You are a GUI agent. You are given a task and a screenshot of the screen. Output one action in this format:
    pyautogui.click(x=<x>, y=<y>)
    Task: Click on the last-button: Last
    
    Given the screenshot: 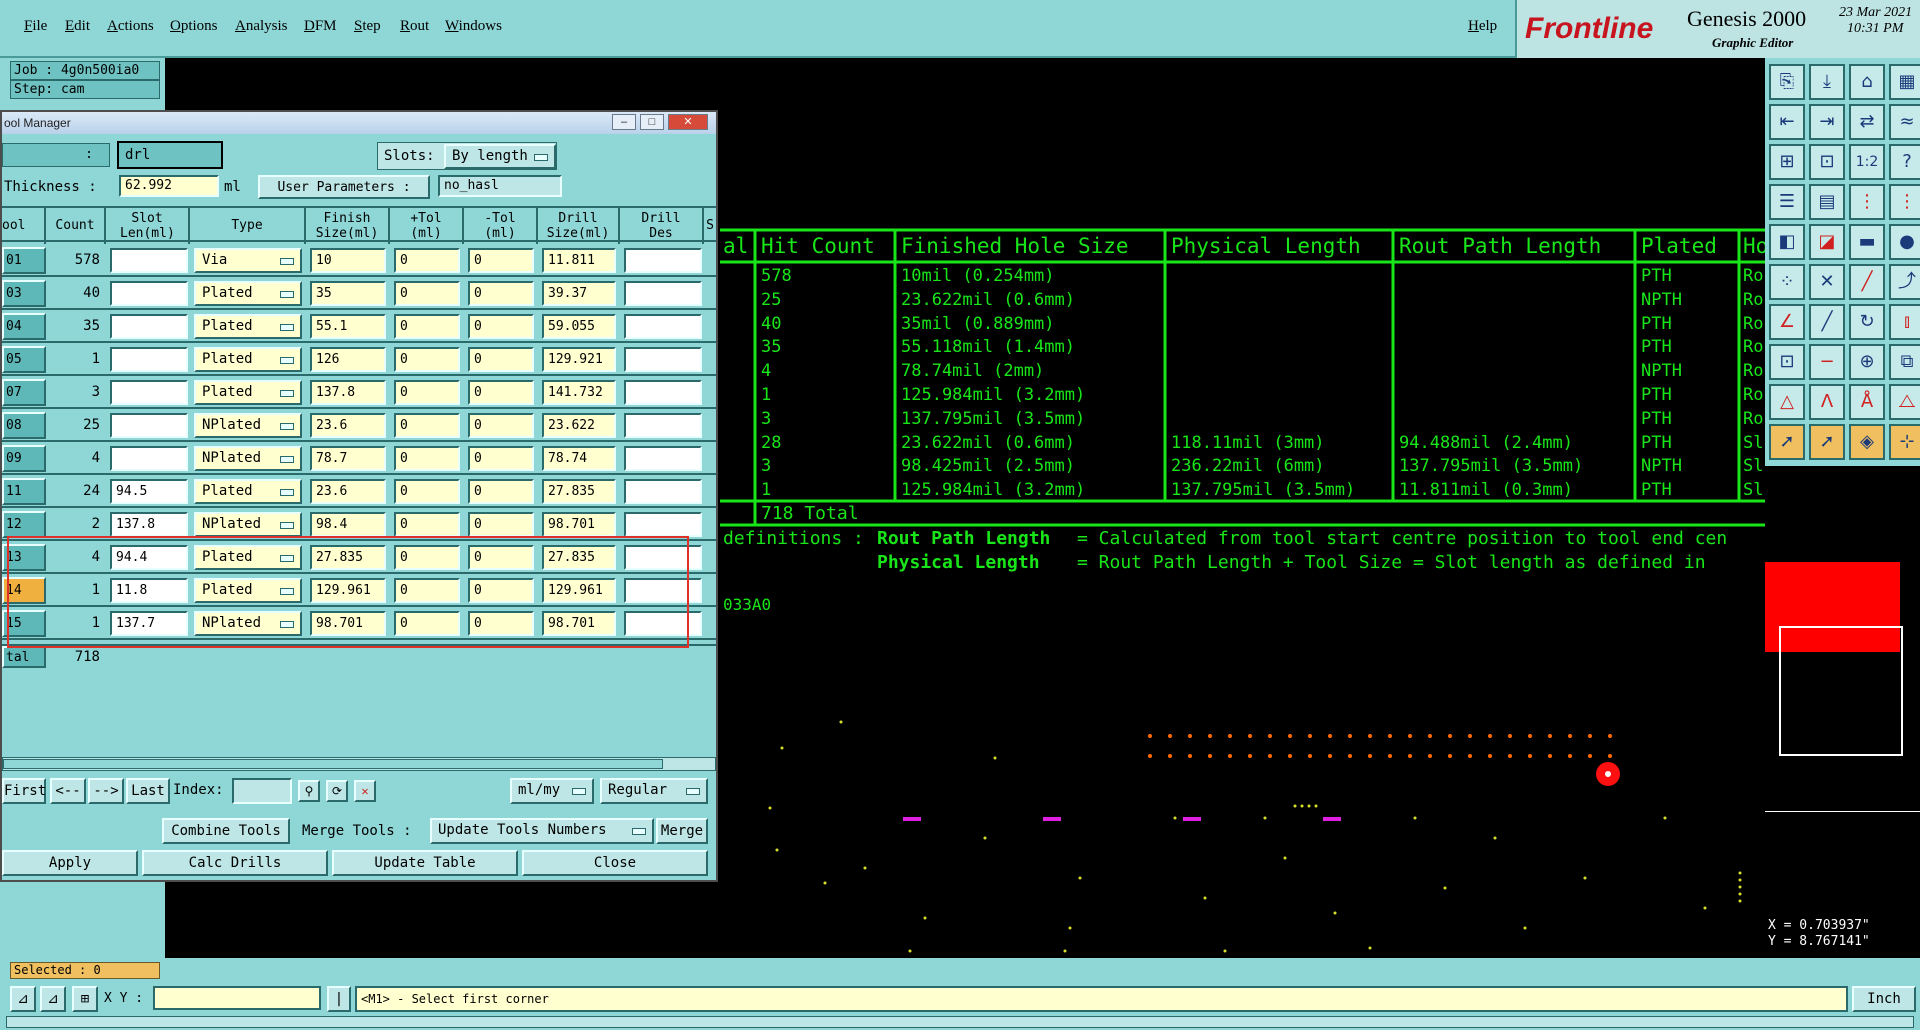 What is the action you would take?
    pyautogui.click(x=148, y=791)
    